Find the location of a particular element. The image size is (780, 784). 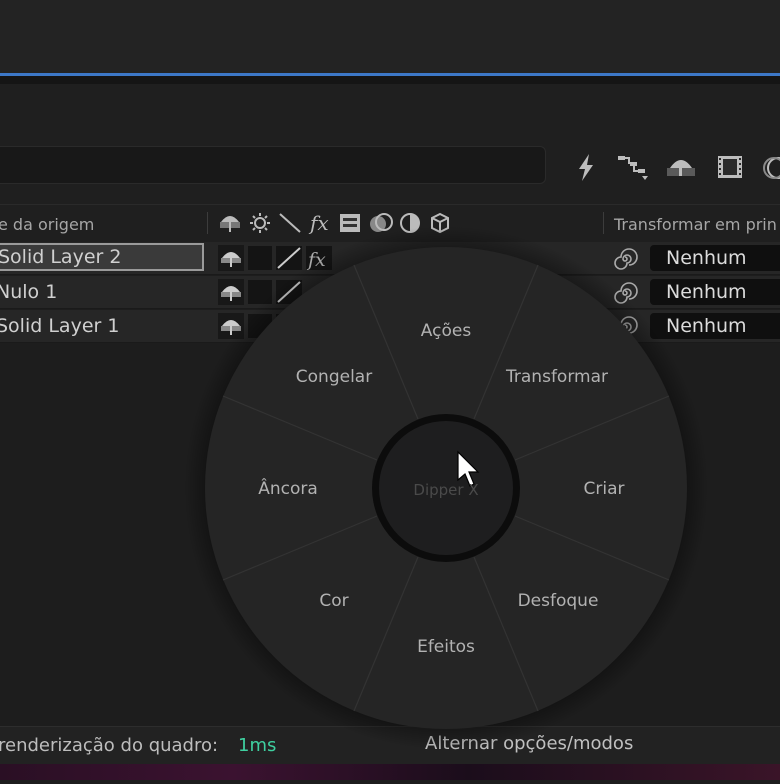

motion-blur-icon is located at coordinates (770, 167).